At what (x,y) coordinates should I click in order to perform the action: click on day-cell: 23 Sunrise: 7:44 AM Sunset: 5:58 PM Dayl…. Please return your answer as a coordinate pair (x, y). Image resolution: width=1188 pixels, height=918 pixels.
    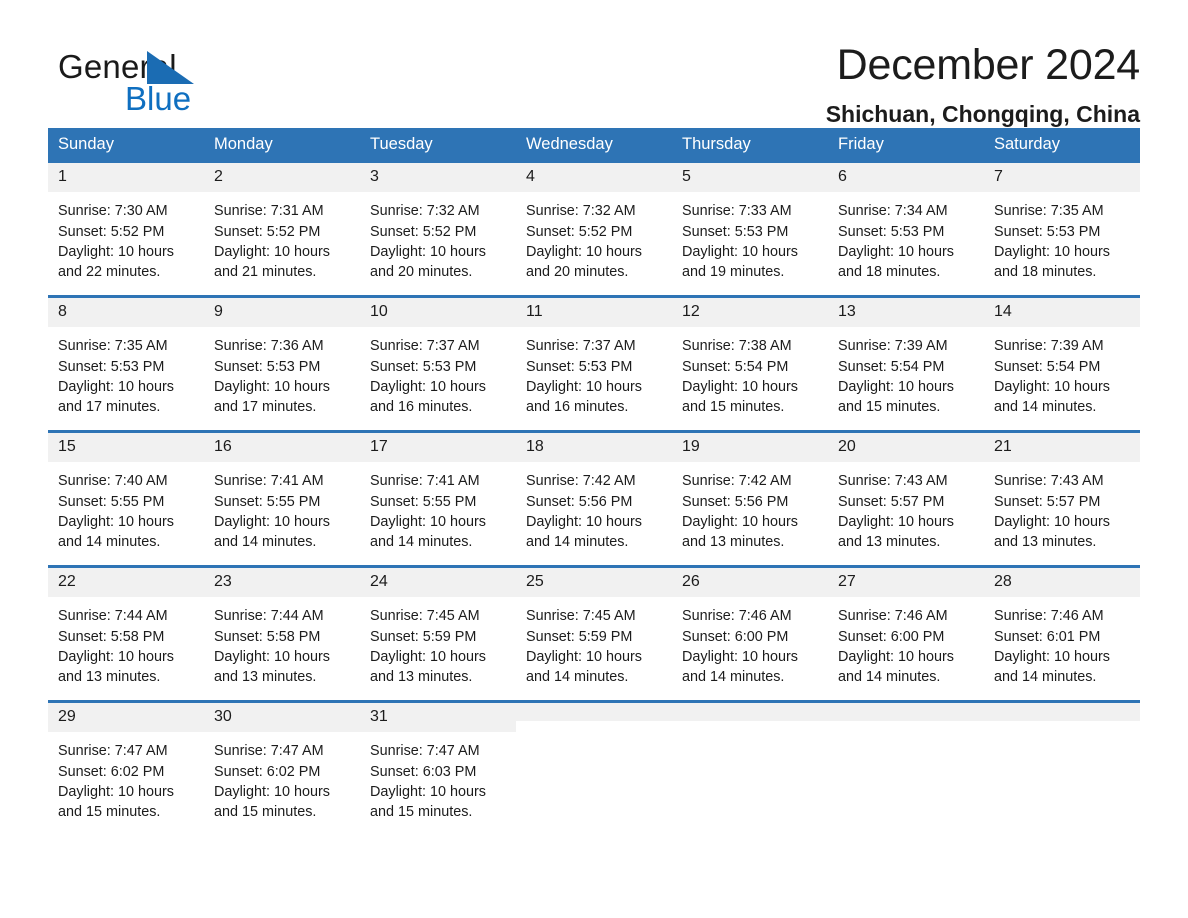
    Looking at the image, I should click on (282, 633).